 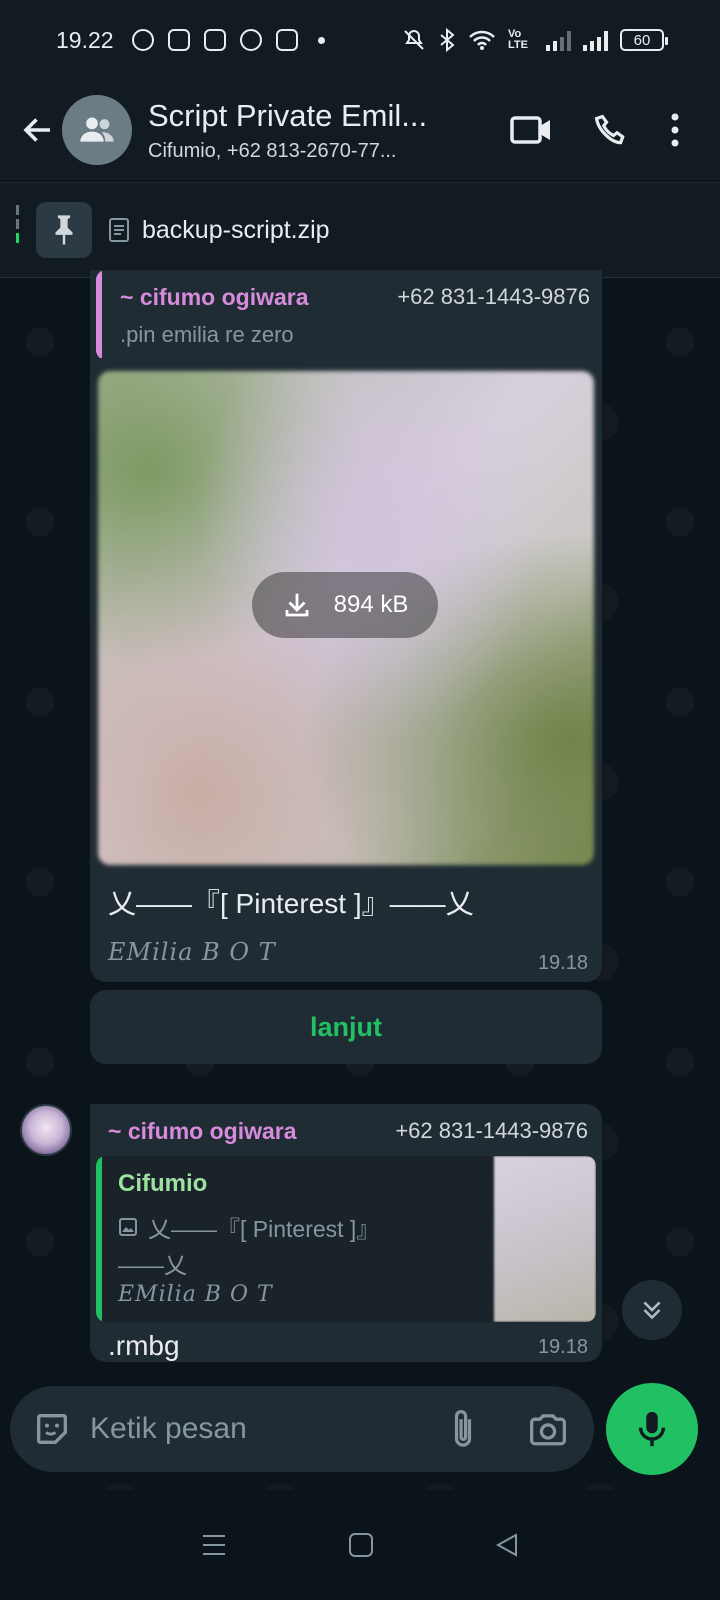 What do you see at coordinates (264, 1229) in the screenshot?
I see `quote-line-1: 乂——『[ Pinterest ]』` at bounding box center [264, 1229].